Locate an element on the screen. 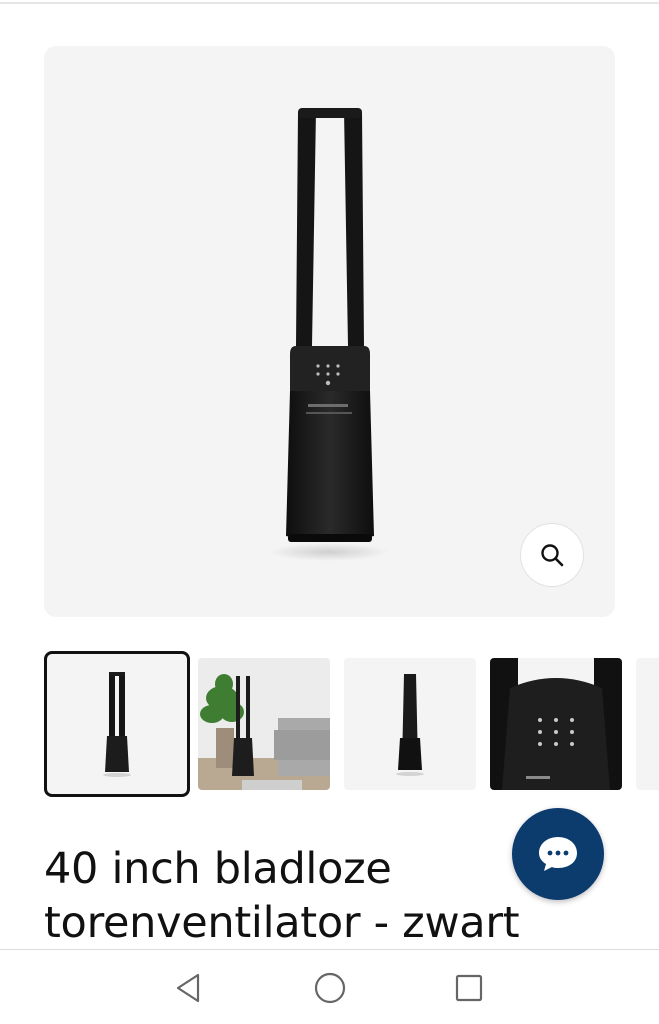 This screenshot has height=1024, width=659. control-panel-closeup-thumbnail is located at coordinates (556, 724).